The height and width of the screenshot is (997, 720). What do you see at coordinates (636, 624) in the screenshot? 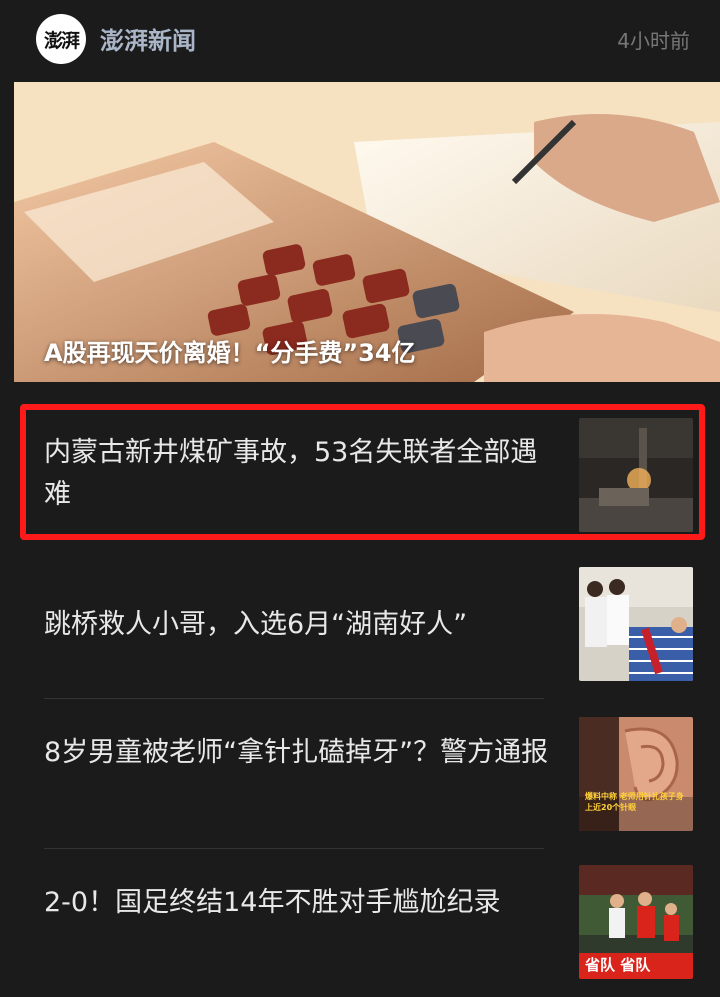
I see `hospital-visit-thumbnail` at bounding box center [636, 624].